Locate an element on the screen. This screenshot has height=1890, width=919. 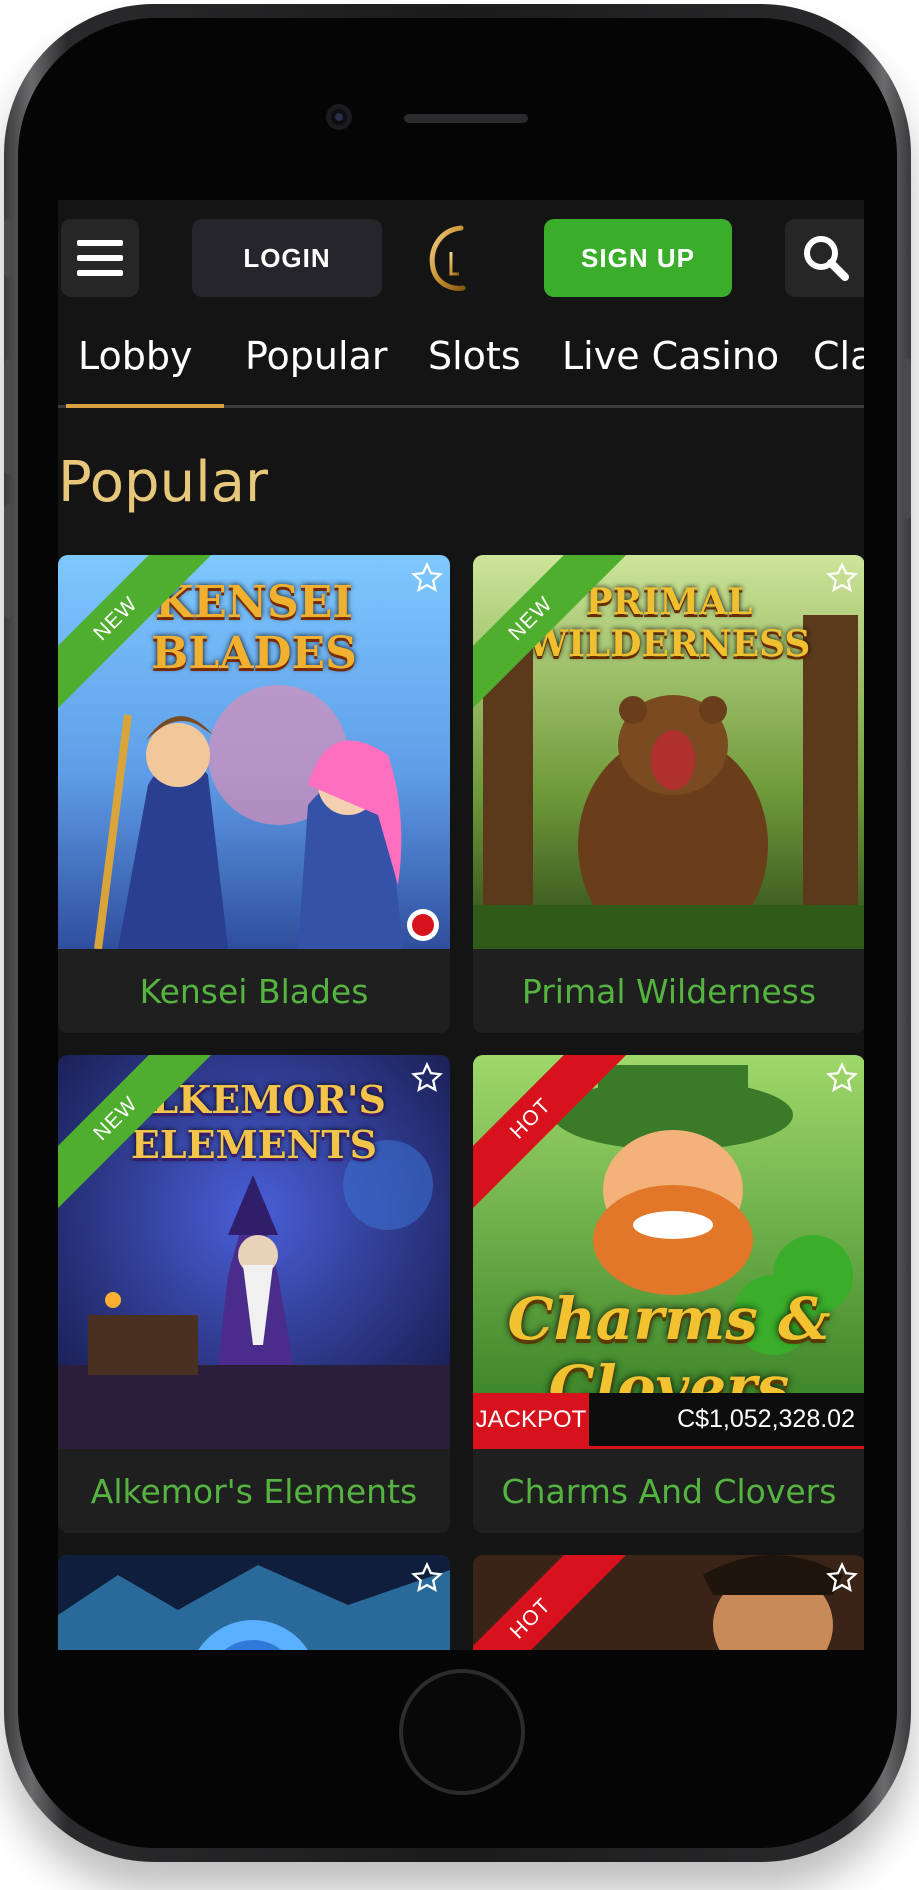
front-camera is located at coordinates (339, 117).